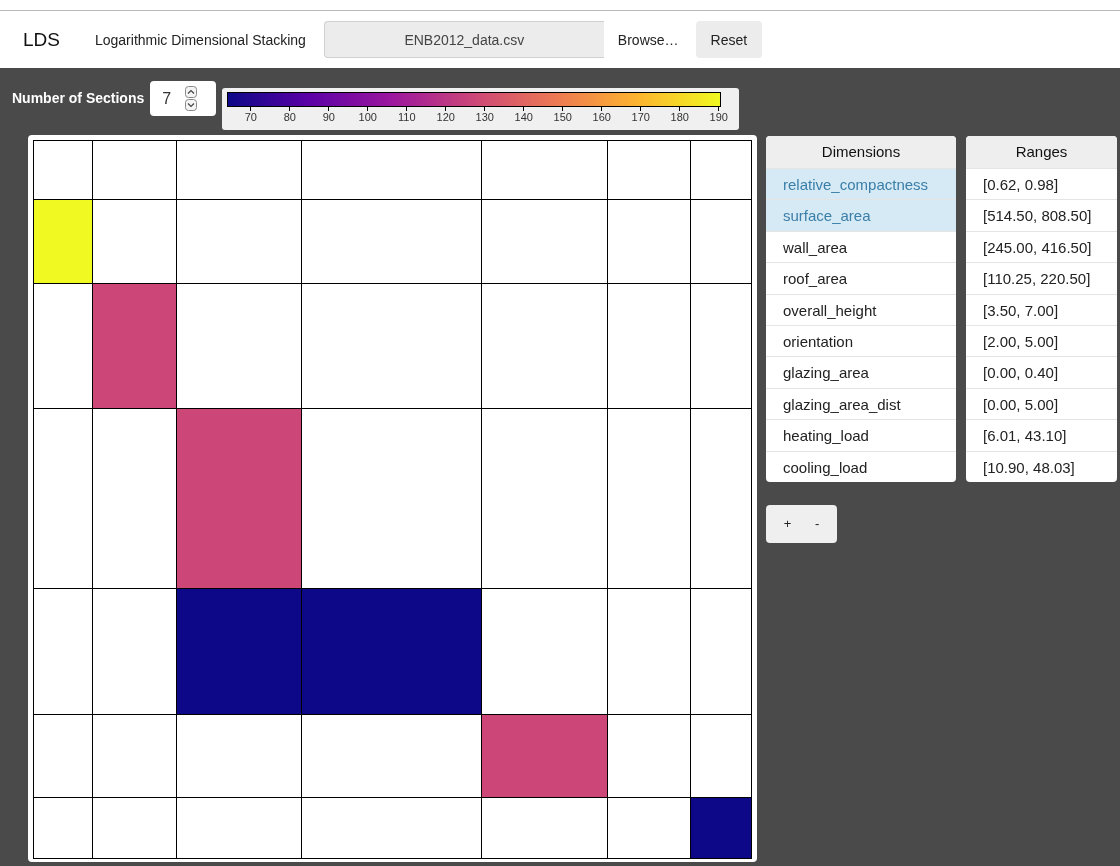 The width and height of the screenshot is (1120, 866). Describe the element at coordinates (445, 117) in the screenshot. I see `scale-tick-label: 120` at that location.